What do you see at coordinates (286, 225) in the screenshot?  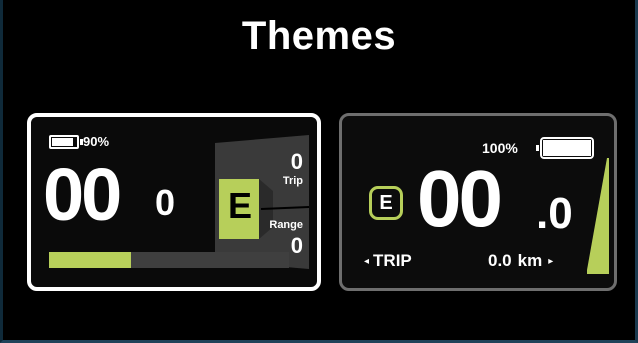 I see `range-label: Range` at bounding box center [286, 225].